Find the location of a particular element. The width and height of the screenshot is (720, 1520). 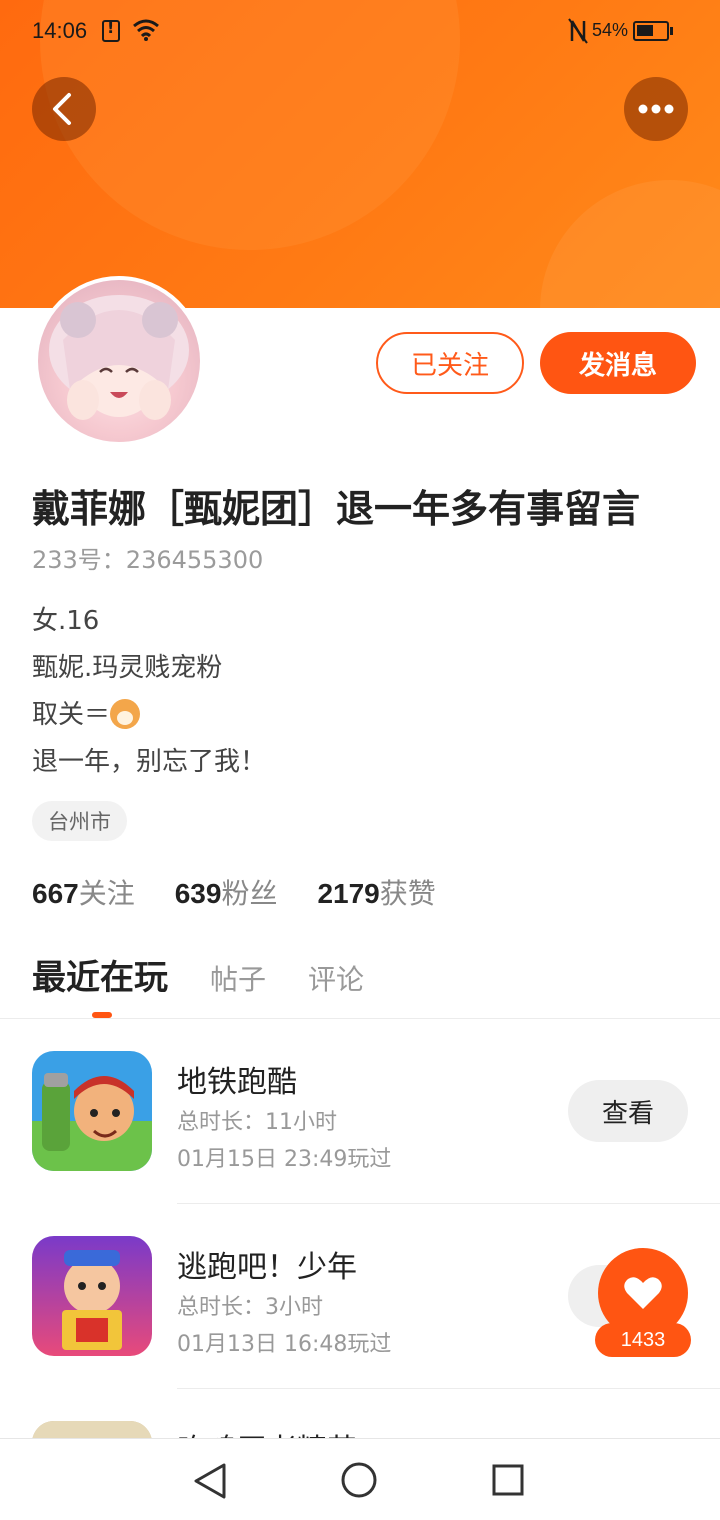

like-count-badge: 1433 is located at coordinates (643, 1340).